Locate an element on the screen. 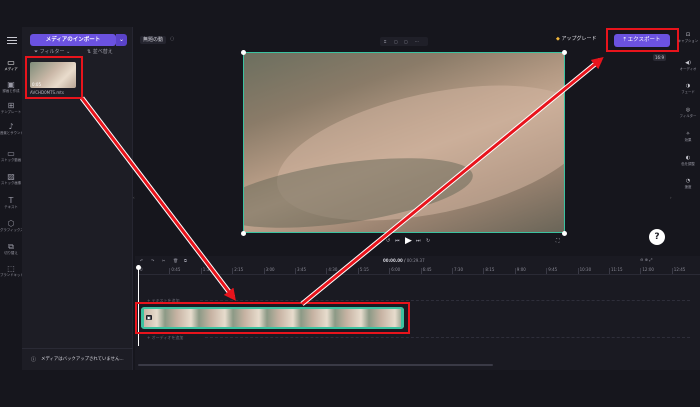  delete-icon: 🗑 is located at coordinates (175, 260).